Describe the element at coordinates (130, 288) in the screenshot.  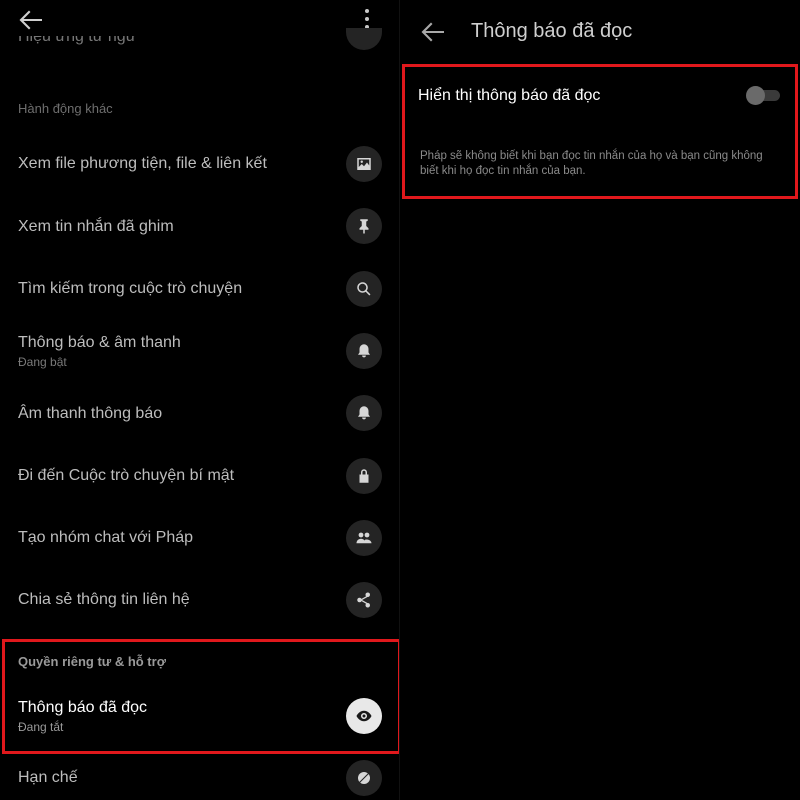
I see `search-conversation-label: Tìm kiếm trong cuộc trò chuyện` at that location.